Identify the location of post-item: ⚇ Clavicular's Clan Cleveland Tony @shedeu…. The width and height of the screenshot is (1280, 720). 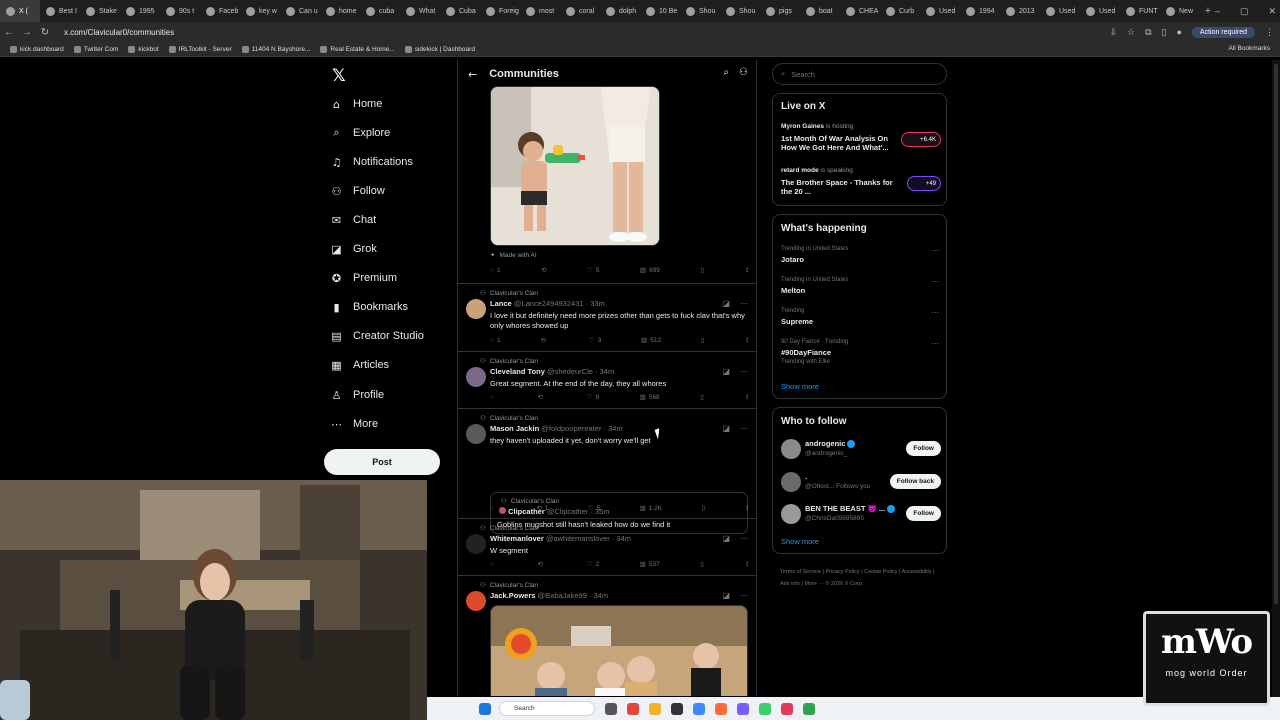
(607, 380).